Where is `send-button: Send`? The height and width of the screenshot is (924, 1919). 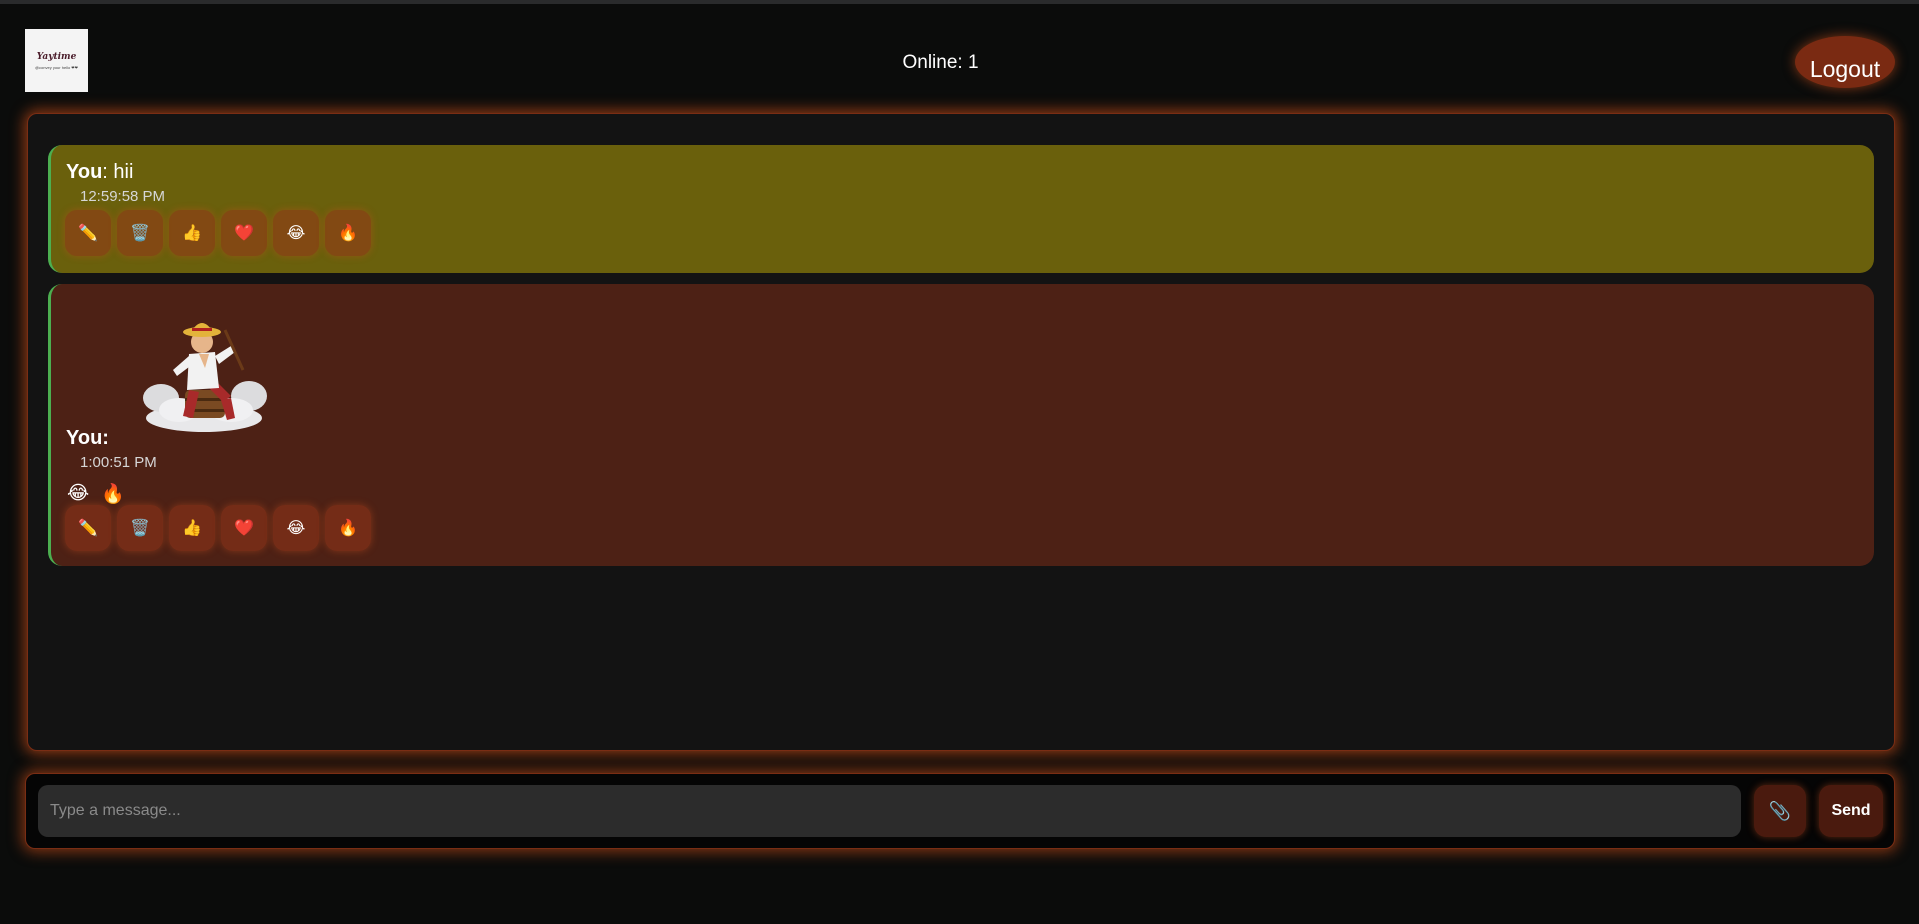 send-button: Send is located at coordinates (1851, 811).